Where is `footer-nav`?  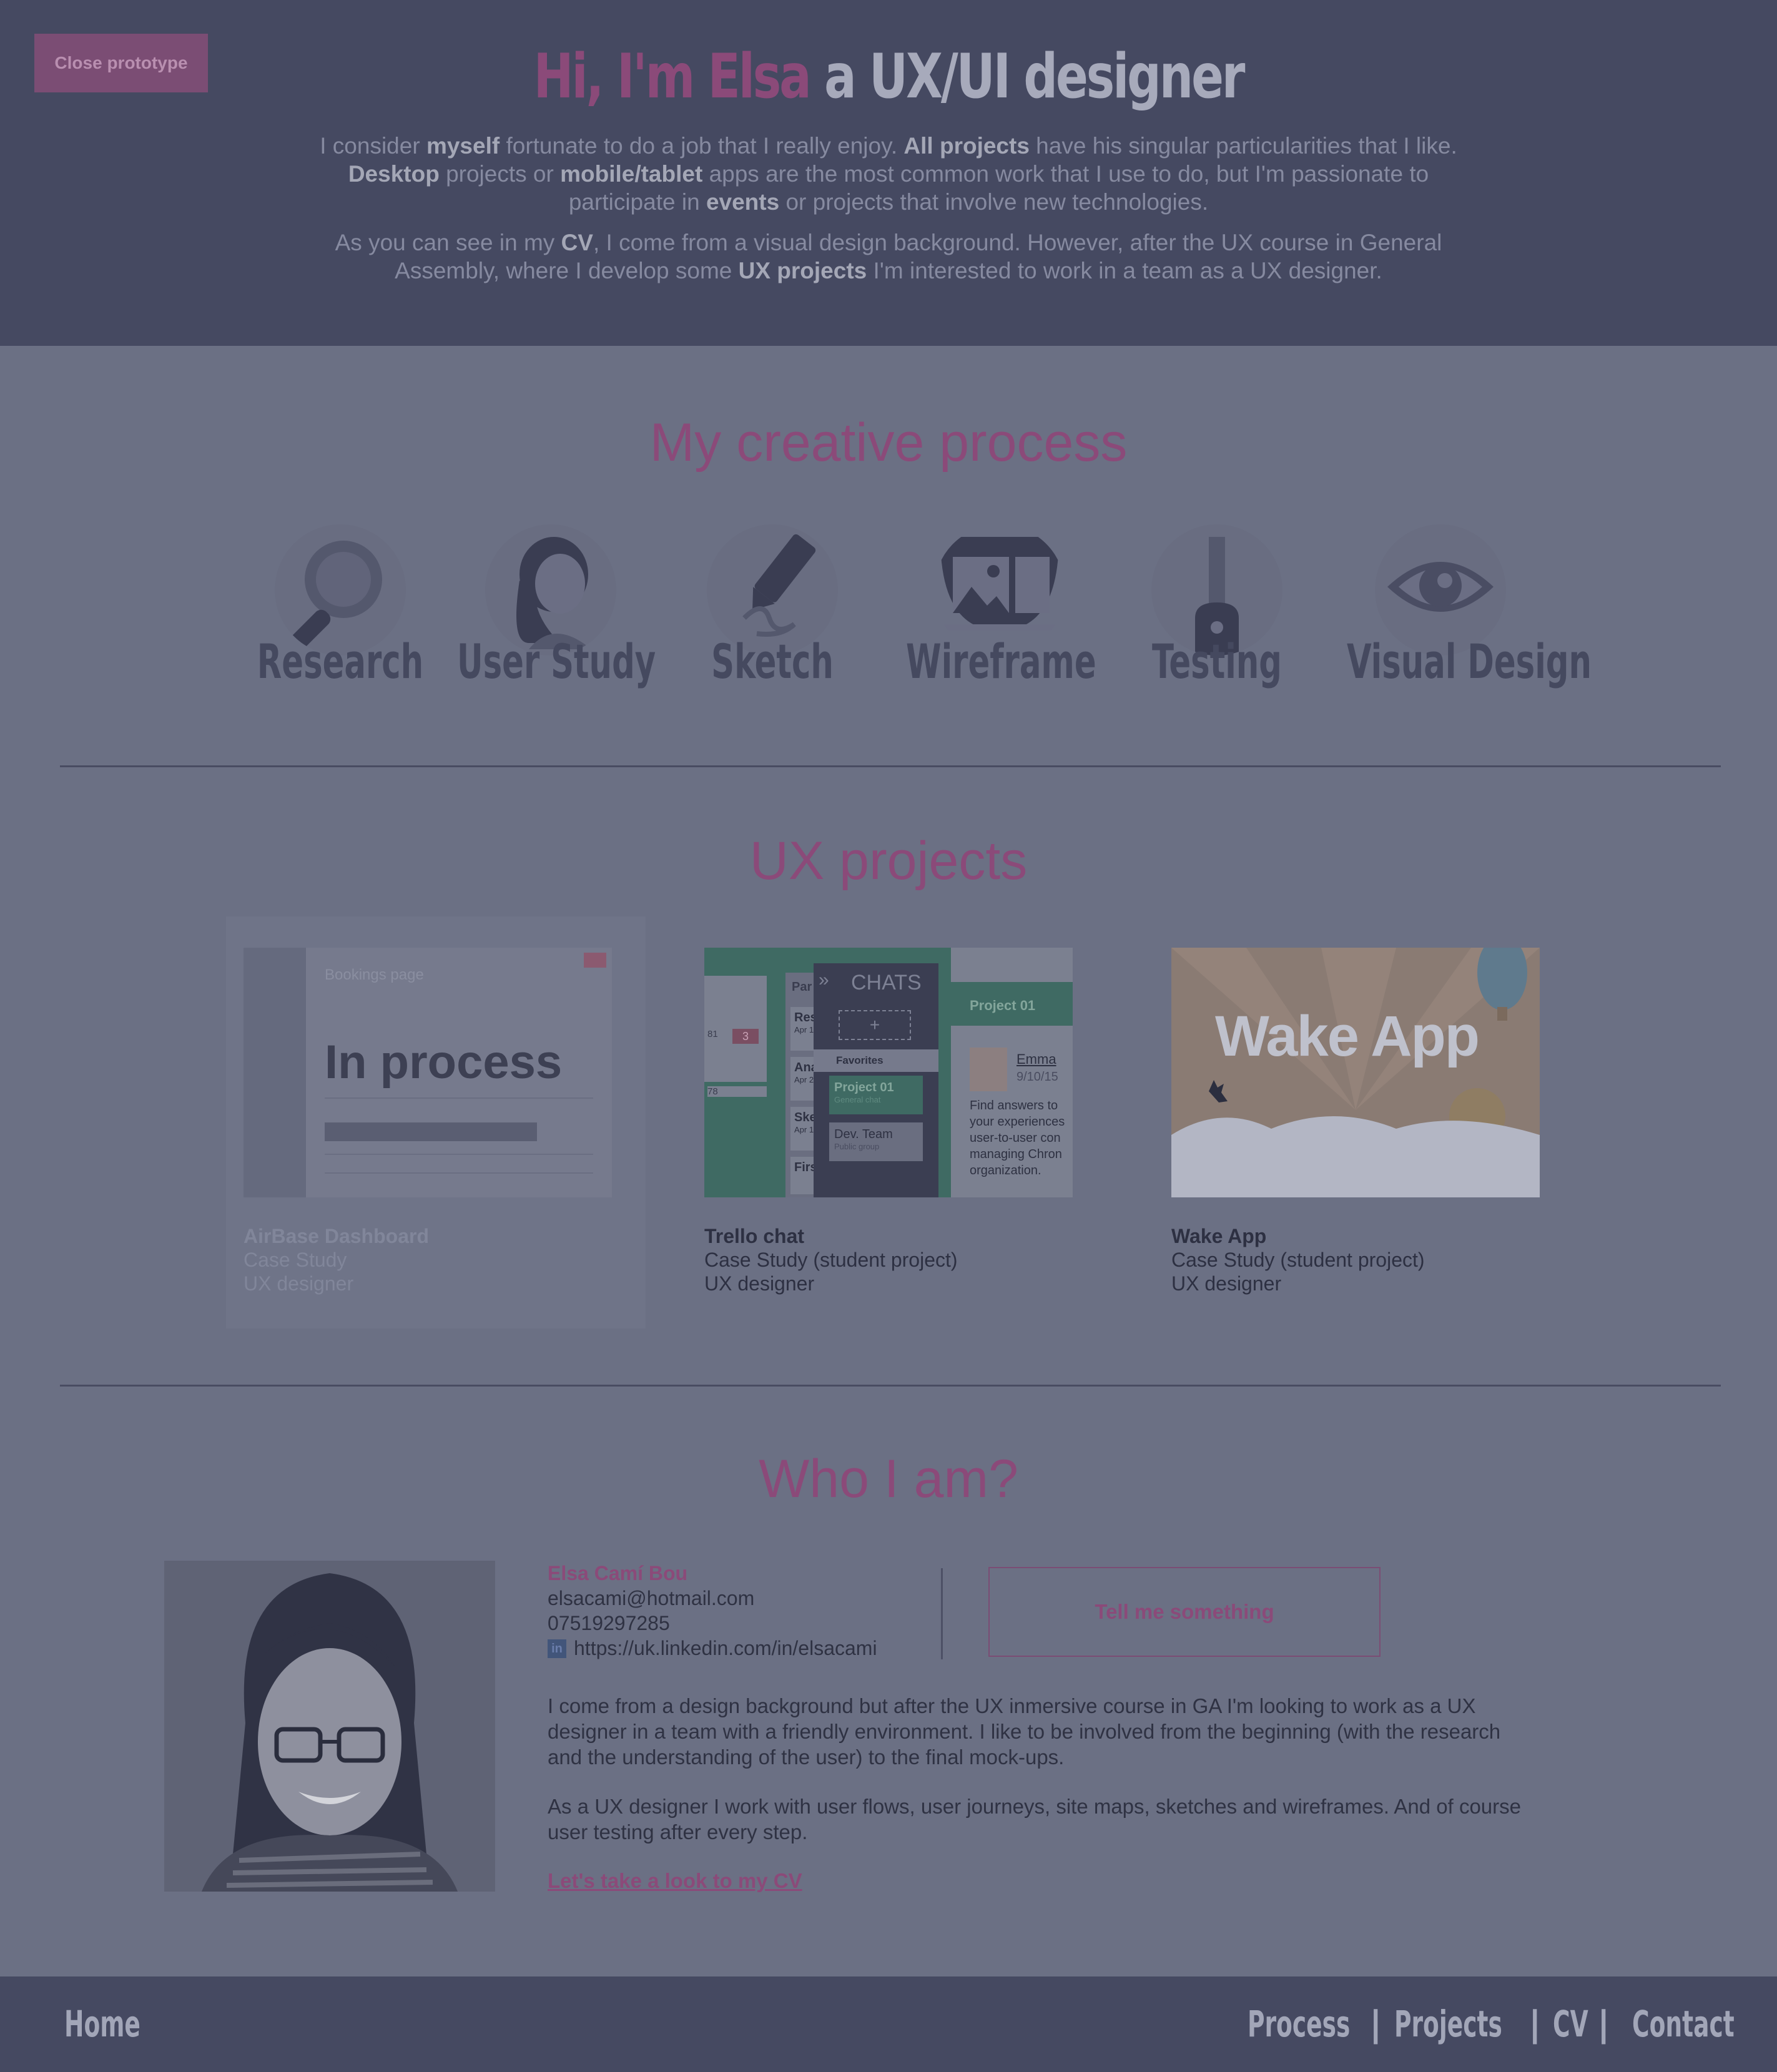 footer-nav is located at coordinates (888, 2024).